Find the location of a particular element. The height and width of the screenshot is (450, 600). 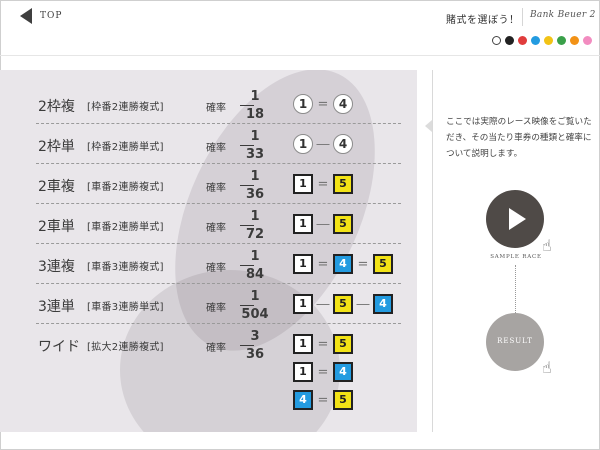

frame-number-circle: 4 is located at coordinates (343, 144).